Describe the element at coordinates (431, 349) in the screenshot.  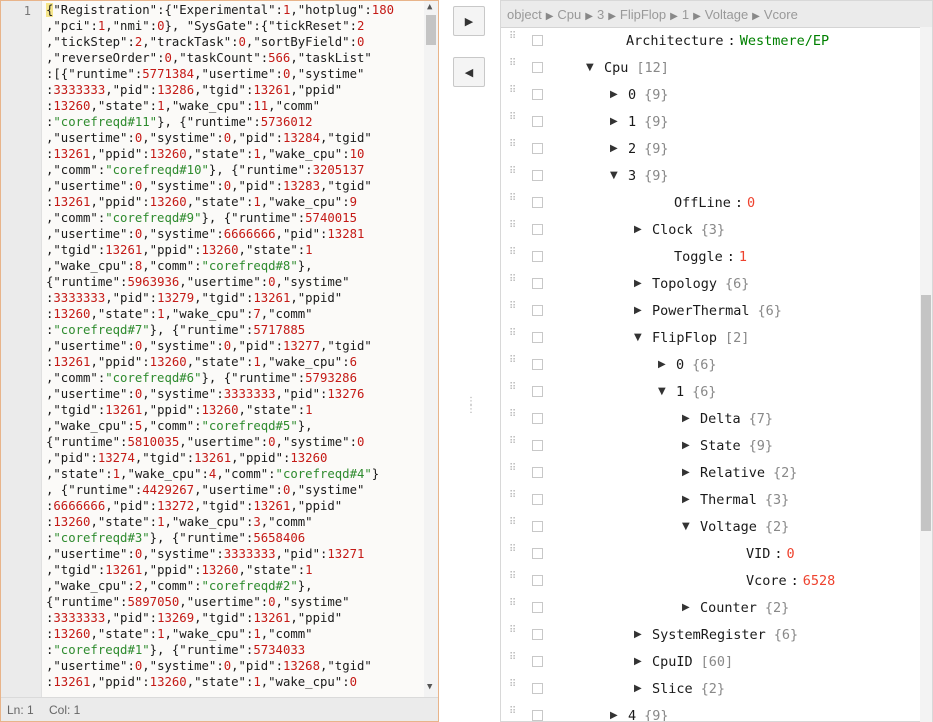
I see `editor-scrollbar: ▲ ▼` at that location.